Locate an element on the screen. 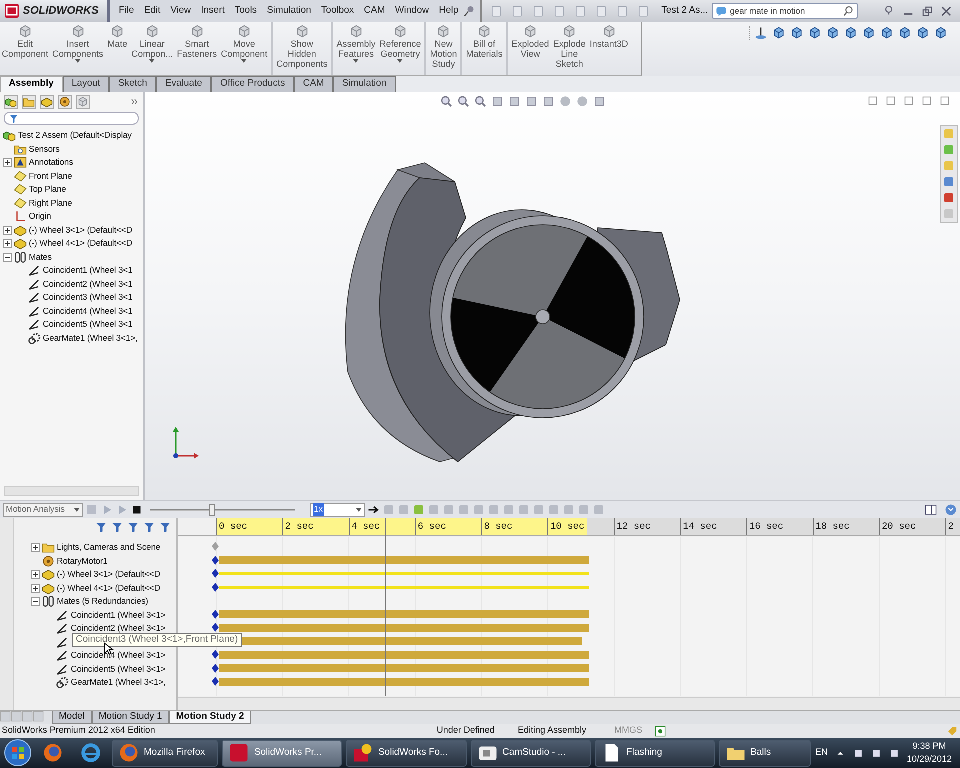 This screenshot has height=768, width=960. tree-item: Coincident1 (Wheel 3<1> is located at coordinates (118, 615).